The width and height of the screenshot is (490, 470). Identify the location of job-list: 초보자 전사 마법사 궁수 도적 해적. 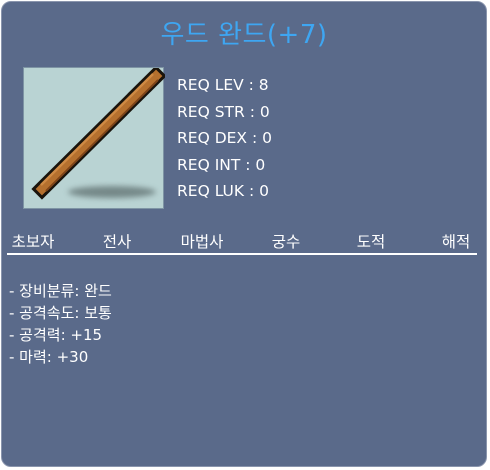
(245, 241).